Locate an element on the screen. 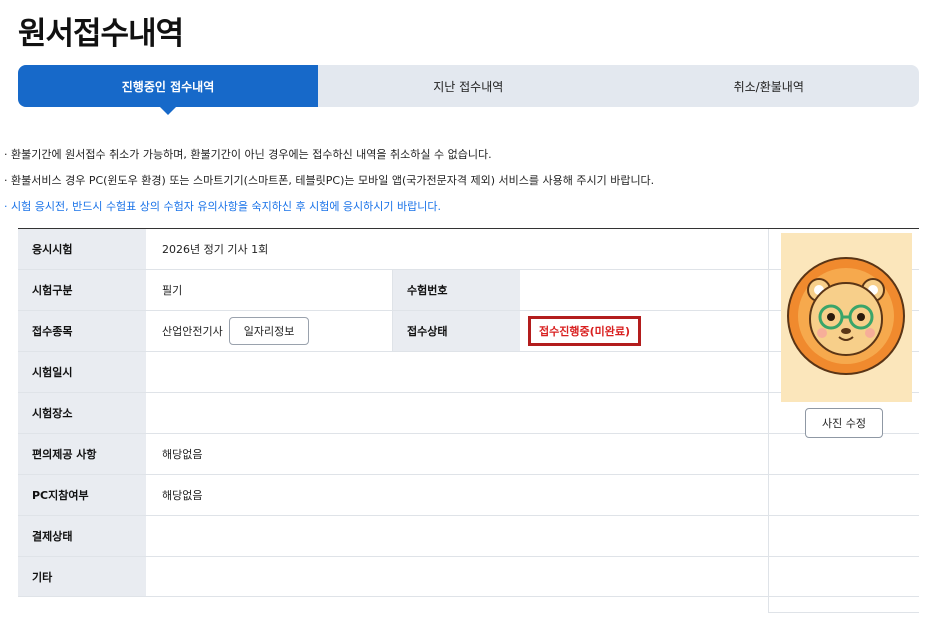 The image size is (936, 618). payment-label: 결제상태 is located at coordinates (82, 536).